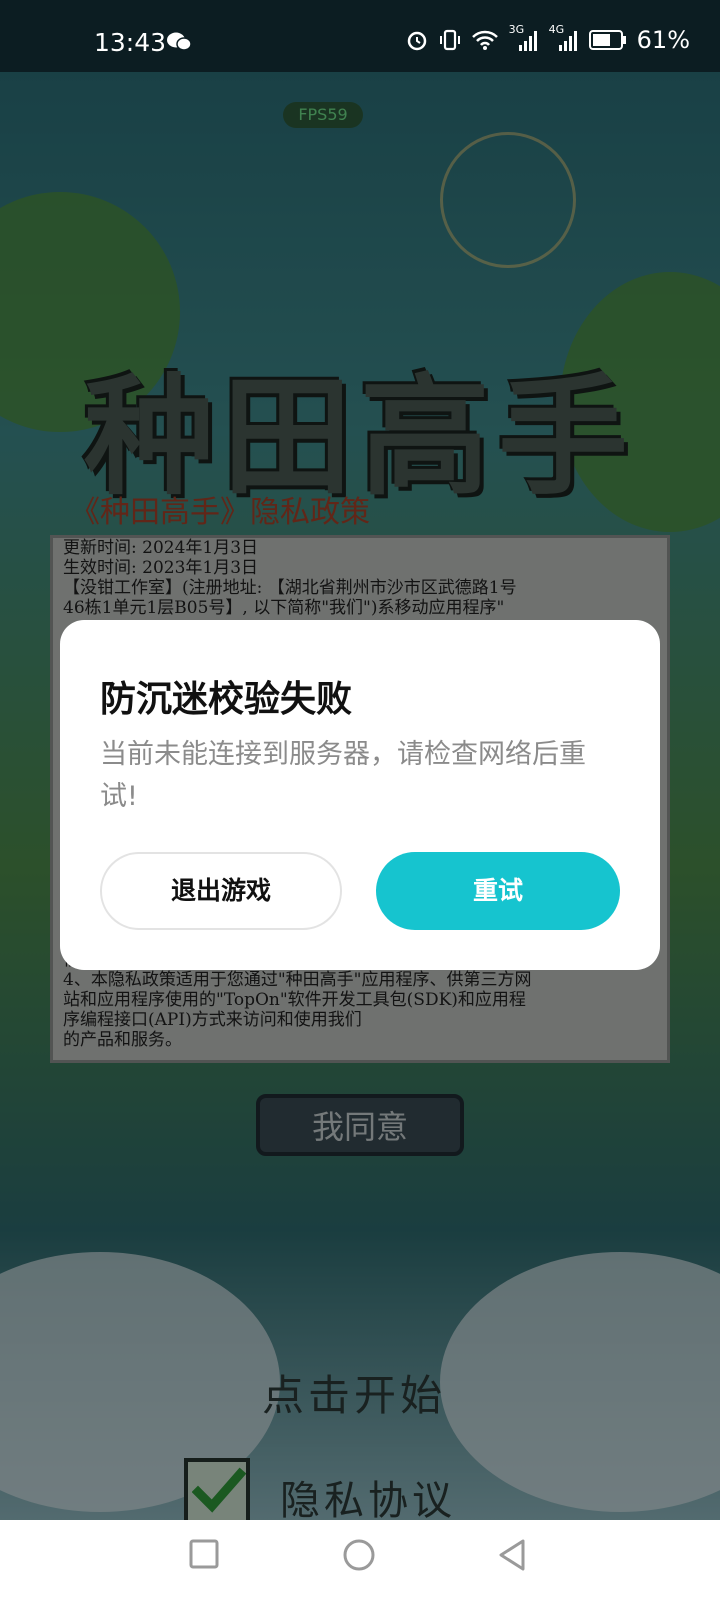 The image size is (720, 1600). What do you see at coordinates (607, 40) in the screenshot?
I see `battery-icon` at bounding box center [607, 40].